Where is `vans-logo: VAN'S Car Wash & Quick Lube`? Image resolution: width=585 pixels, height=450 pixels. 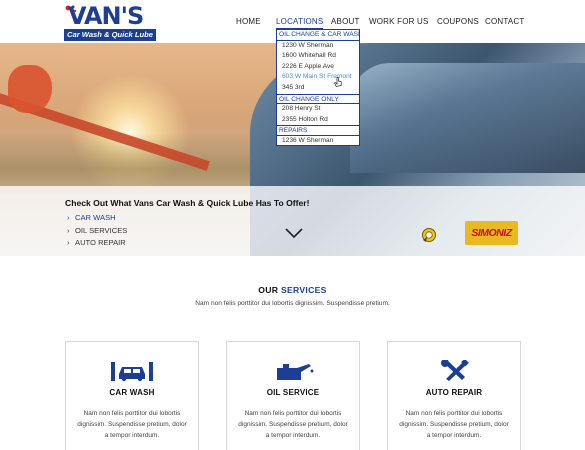 vans-logo: VAN'S Car Wash & Quick Lube is located at coordinates (110, 22).